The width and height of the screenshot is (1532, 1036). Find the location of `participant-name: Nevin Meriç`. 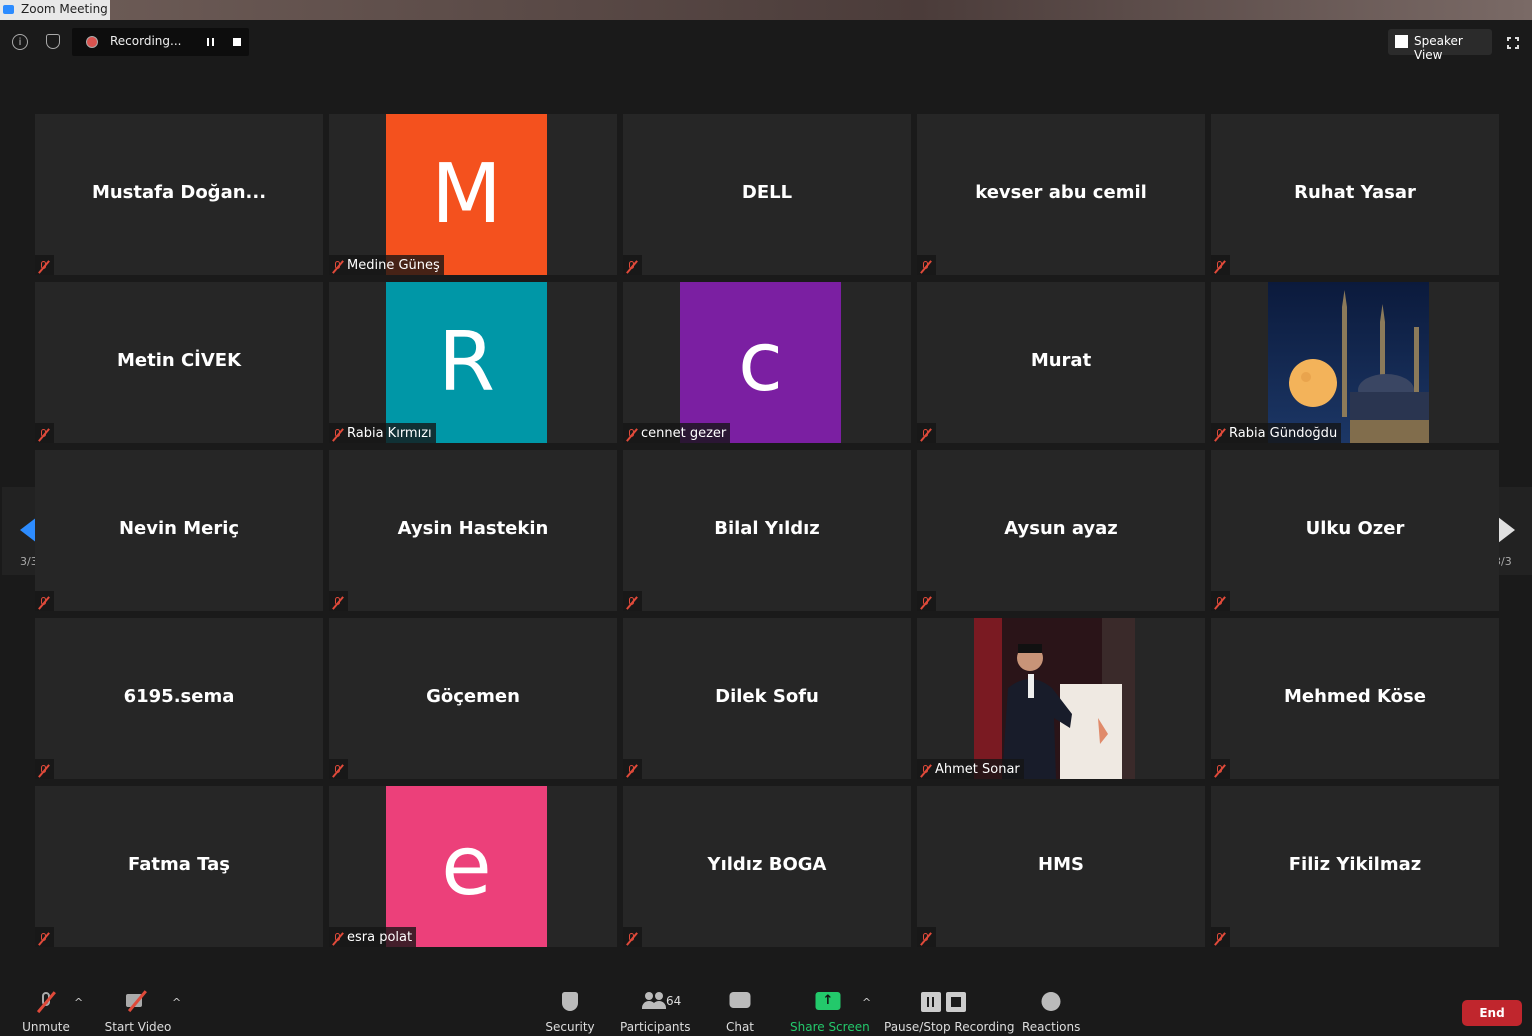

participant-name: Nevin Meriç is located at coordinates (179, 528).